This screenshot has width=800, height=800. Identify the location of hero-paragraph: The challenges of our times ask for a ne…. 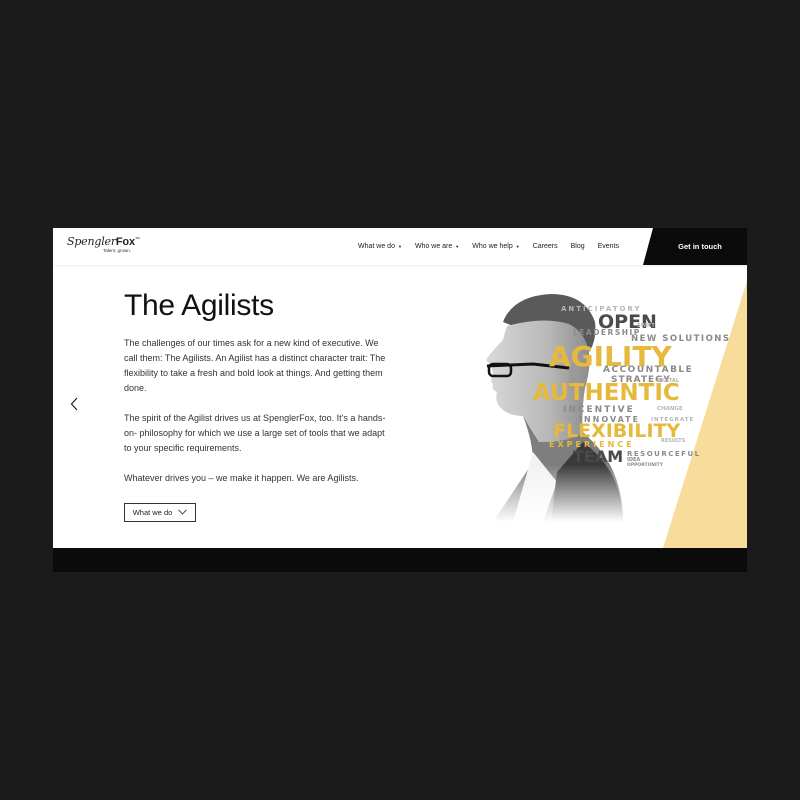
(255, 365).